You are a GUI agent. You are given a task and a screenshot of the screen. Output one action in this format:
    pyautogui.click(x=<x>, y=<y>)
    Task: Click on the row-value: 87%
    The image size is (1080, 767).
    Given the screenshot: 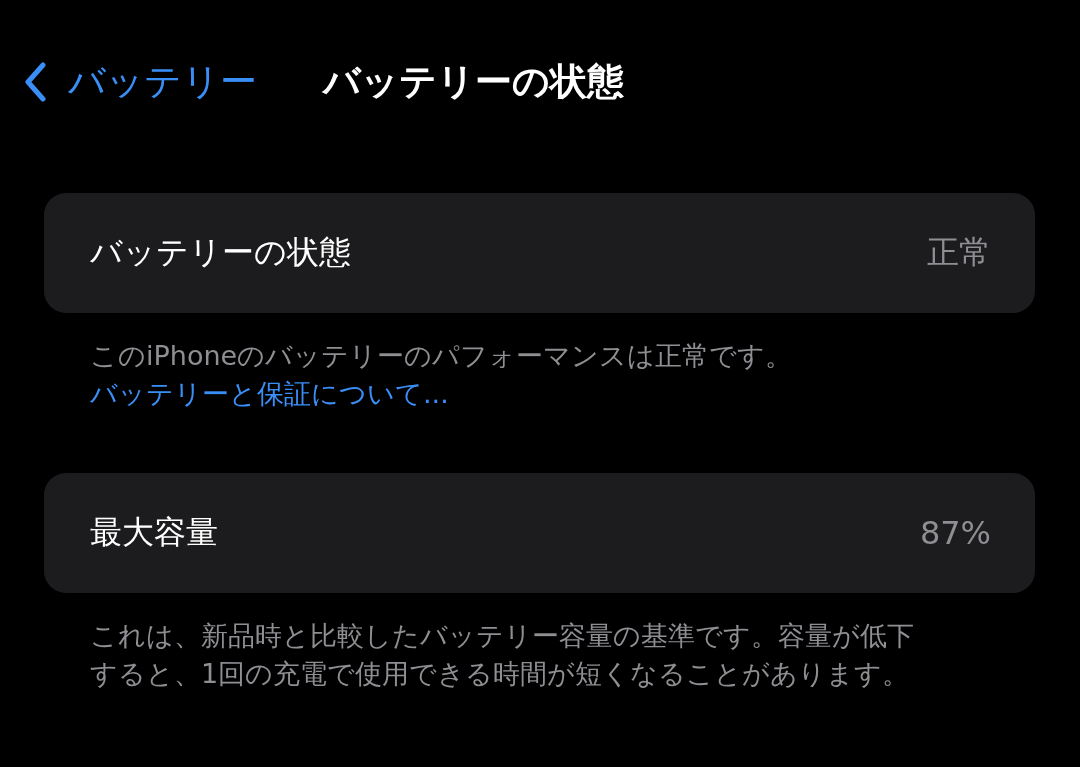 What is the action you would take?
    pyautogui.click(x=955, y=533)
    